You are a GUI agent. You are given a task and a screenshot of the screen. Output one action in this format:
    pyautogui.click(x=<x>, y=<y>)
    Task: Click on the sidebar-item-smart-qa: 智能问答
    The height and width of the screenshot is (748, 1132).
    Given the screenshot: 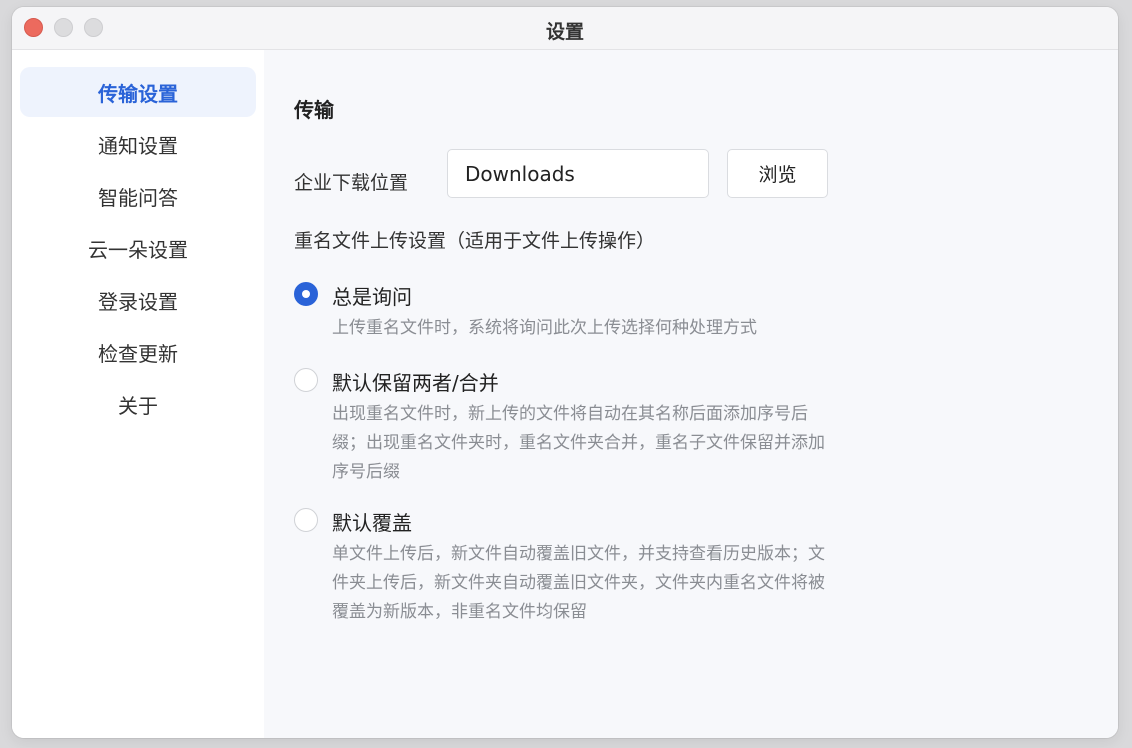 What is the action you would take?
    pyautogui.click(x=138, y=196)
    